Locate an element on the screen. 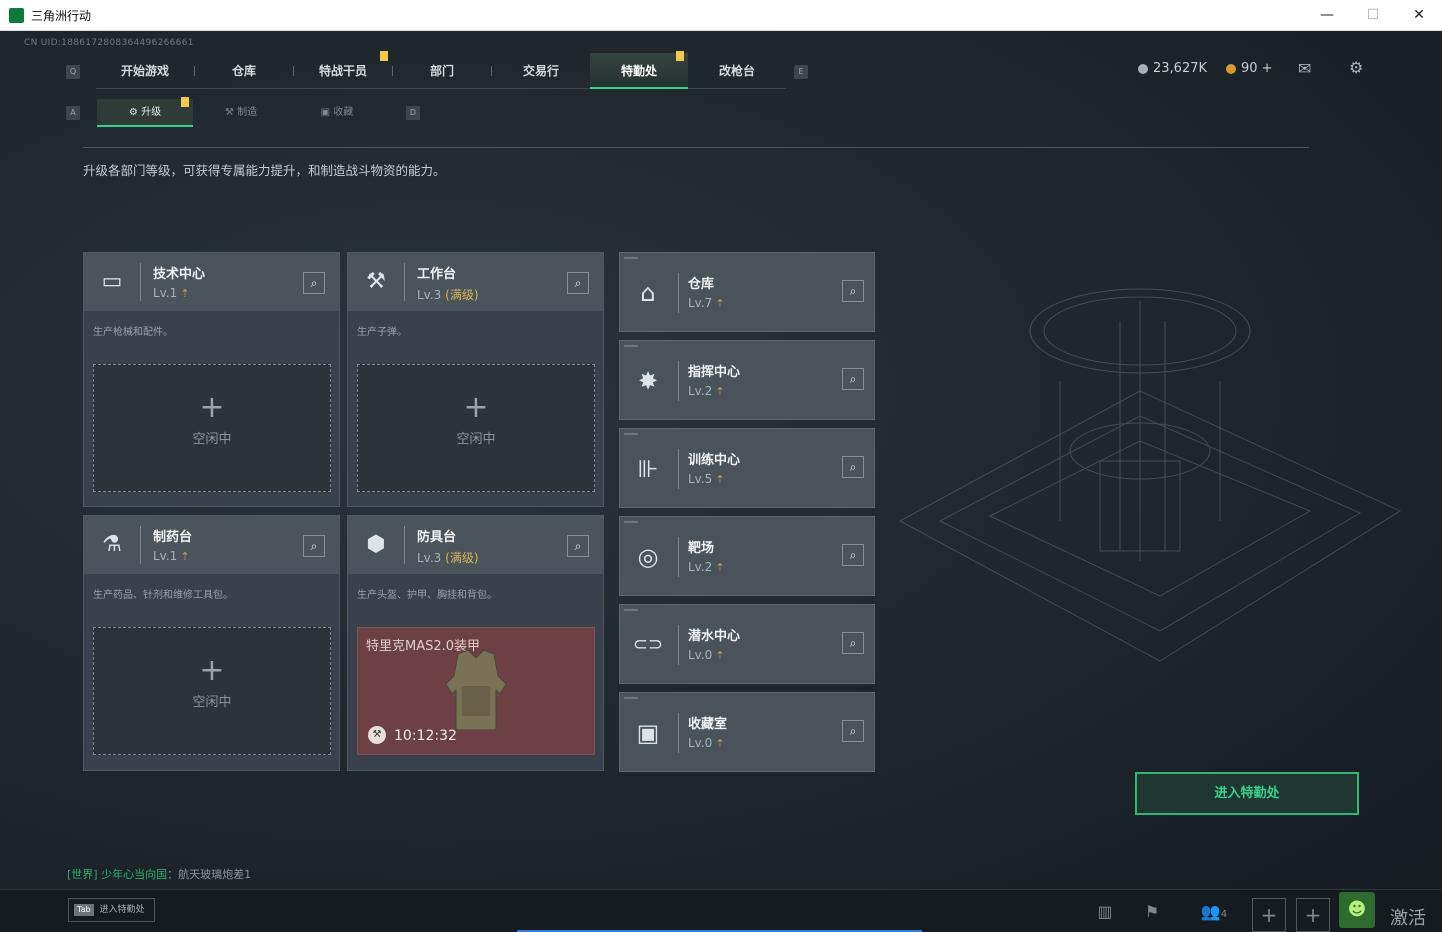  level-text: Lv.0 is located at coordinates (700, 655).